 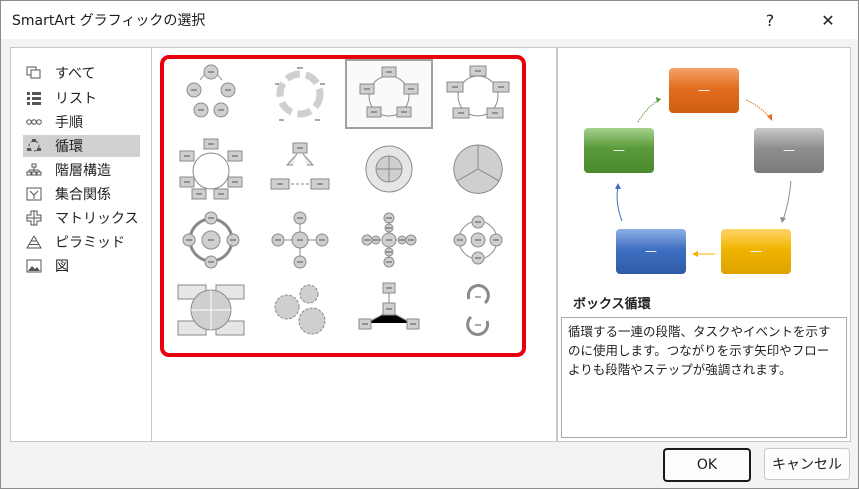 I want to click on category-hierarchy: 階層構造, so click(x=81, y=170).